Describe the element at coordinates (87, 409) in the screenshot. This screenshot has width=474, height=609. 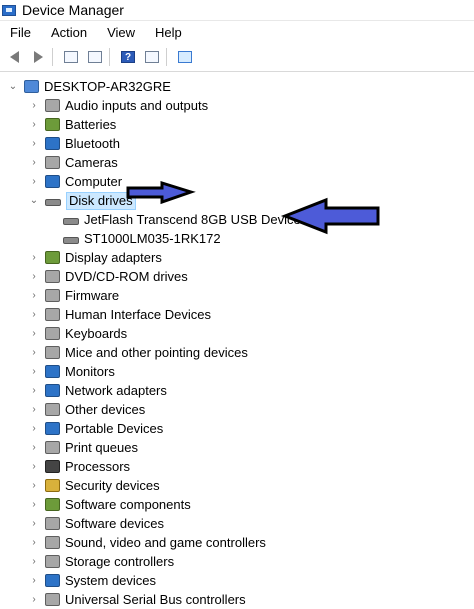
I see `tree-item-other-devices: › Other devices` at that location.